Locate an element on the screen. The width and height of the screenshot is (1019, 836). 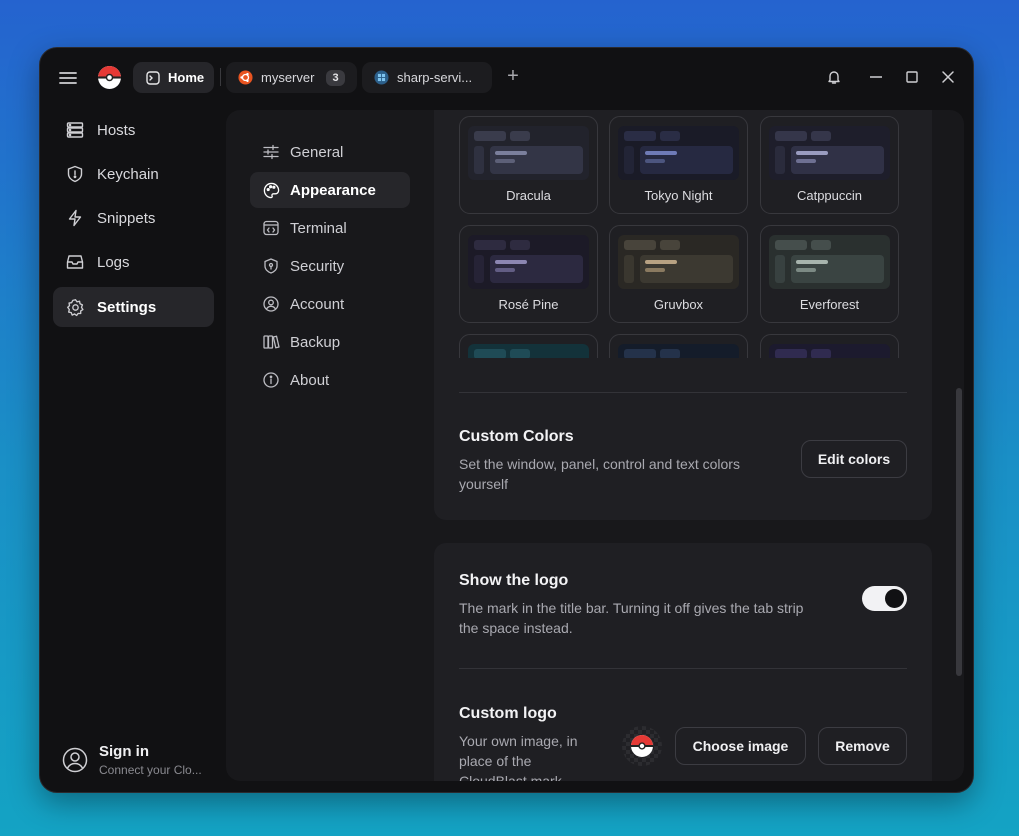
tab-separator is located at coordinates (220, 77).